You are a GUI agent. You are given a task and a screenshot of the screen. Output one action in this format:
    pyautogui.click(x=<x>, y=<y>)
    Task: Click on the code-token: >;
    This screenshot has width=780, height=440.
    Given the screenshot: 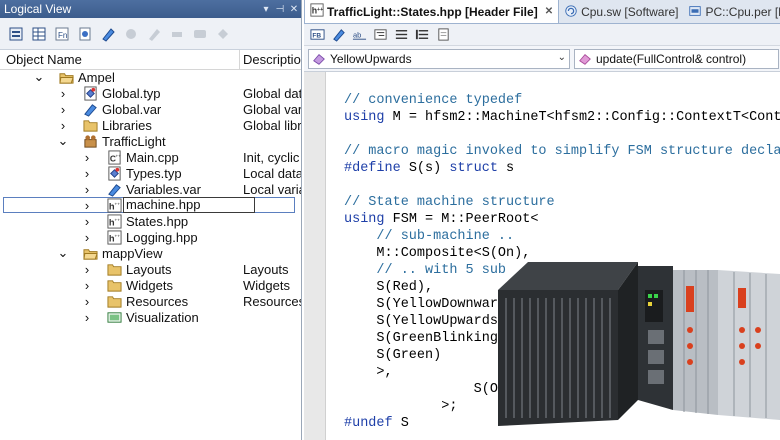 What is the action you would take?
    pyautogui.click(x=401, y=406)
    